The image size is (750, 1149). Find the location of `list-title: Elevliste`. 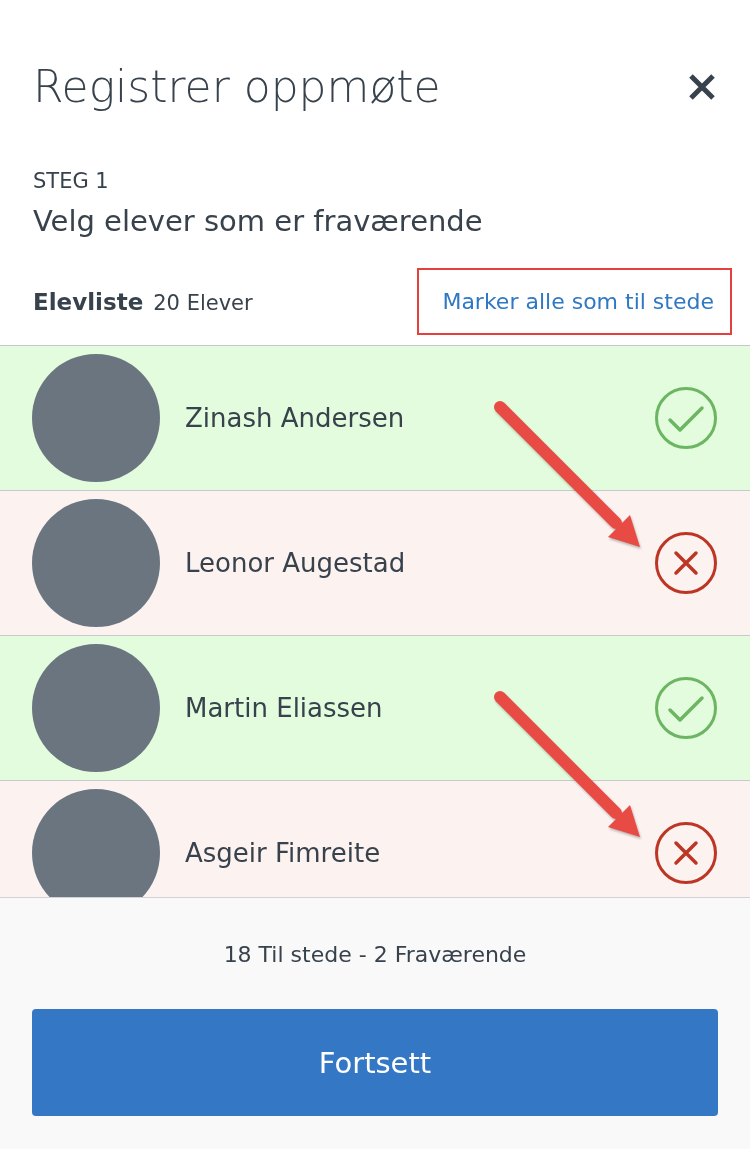

list-title: Elevliste is located at coordinates (88, 301).